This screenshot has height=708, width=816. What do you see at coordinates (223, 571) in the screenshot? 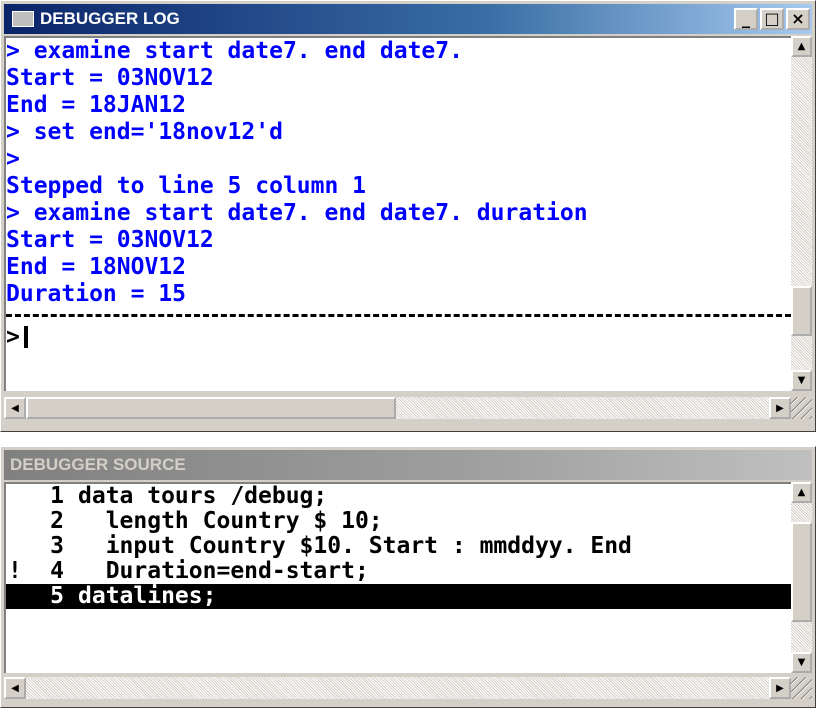
I see `source-code: Duration=end-start;` at bounding box center [223, 571].